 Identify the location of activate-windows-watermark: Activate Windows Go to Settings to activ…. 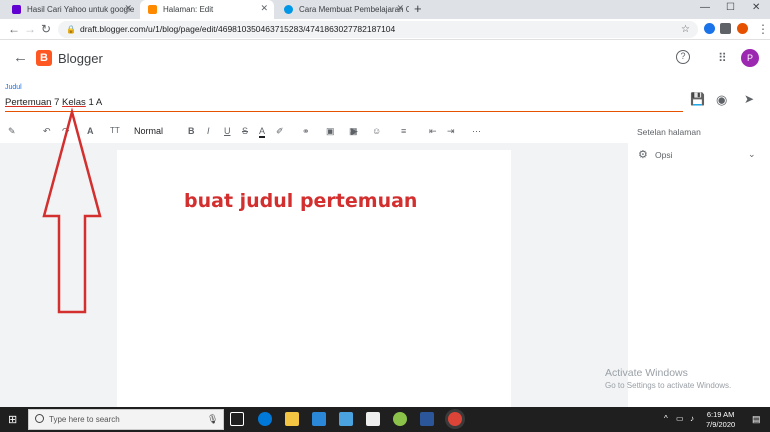
(668, 378).